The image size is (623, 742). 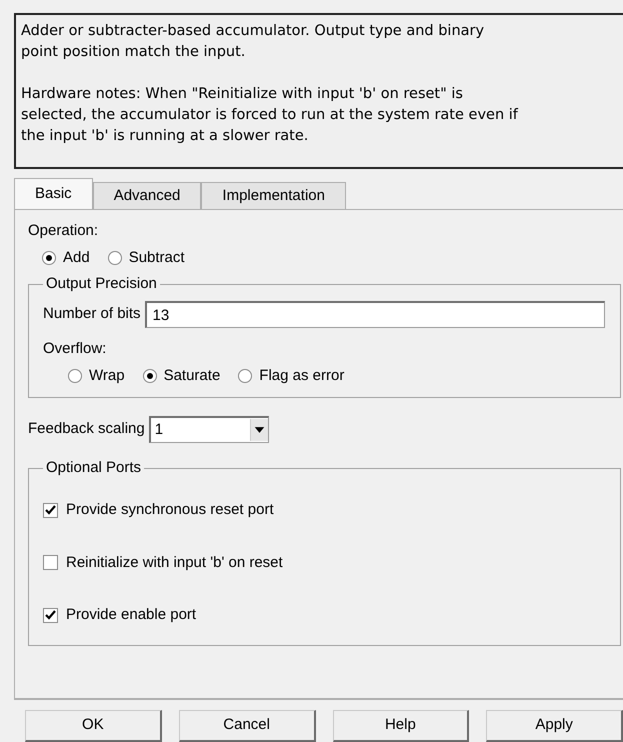 What do you see at coordinates (66, 257) in the screenshot?
I see `radio-button: Add` at bounding box center [66, 257].